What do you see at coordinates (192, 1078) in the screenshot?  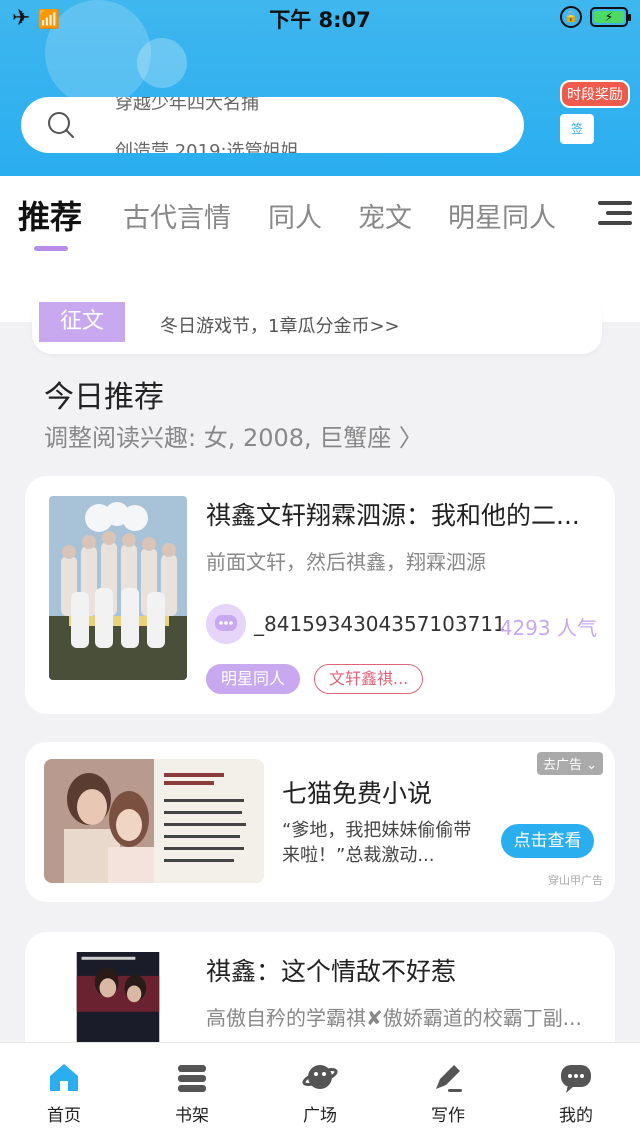 I see `bookshelf-icon` at bounding box center [192, 1078].